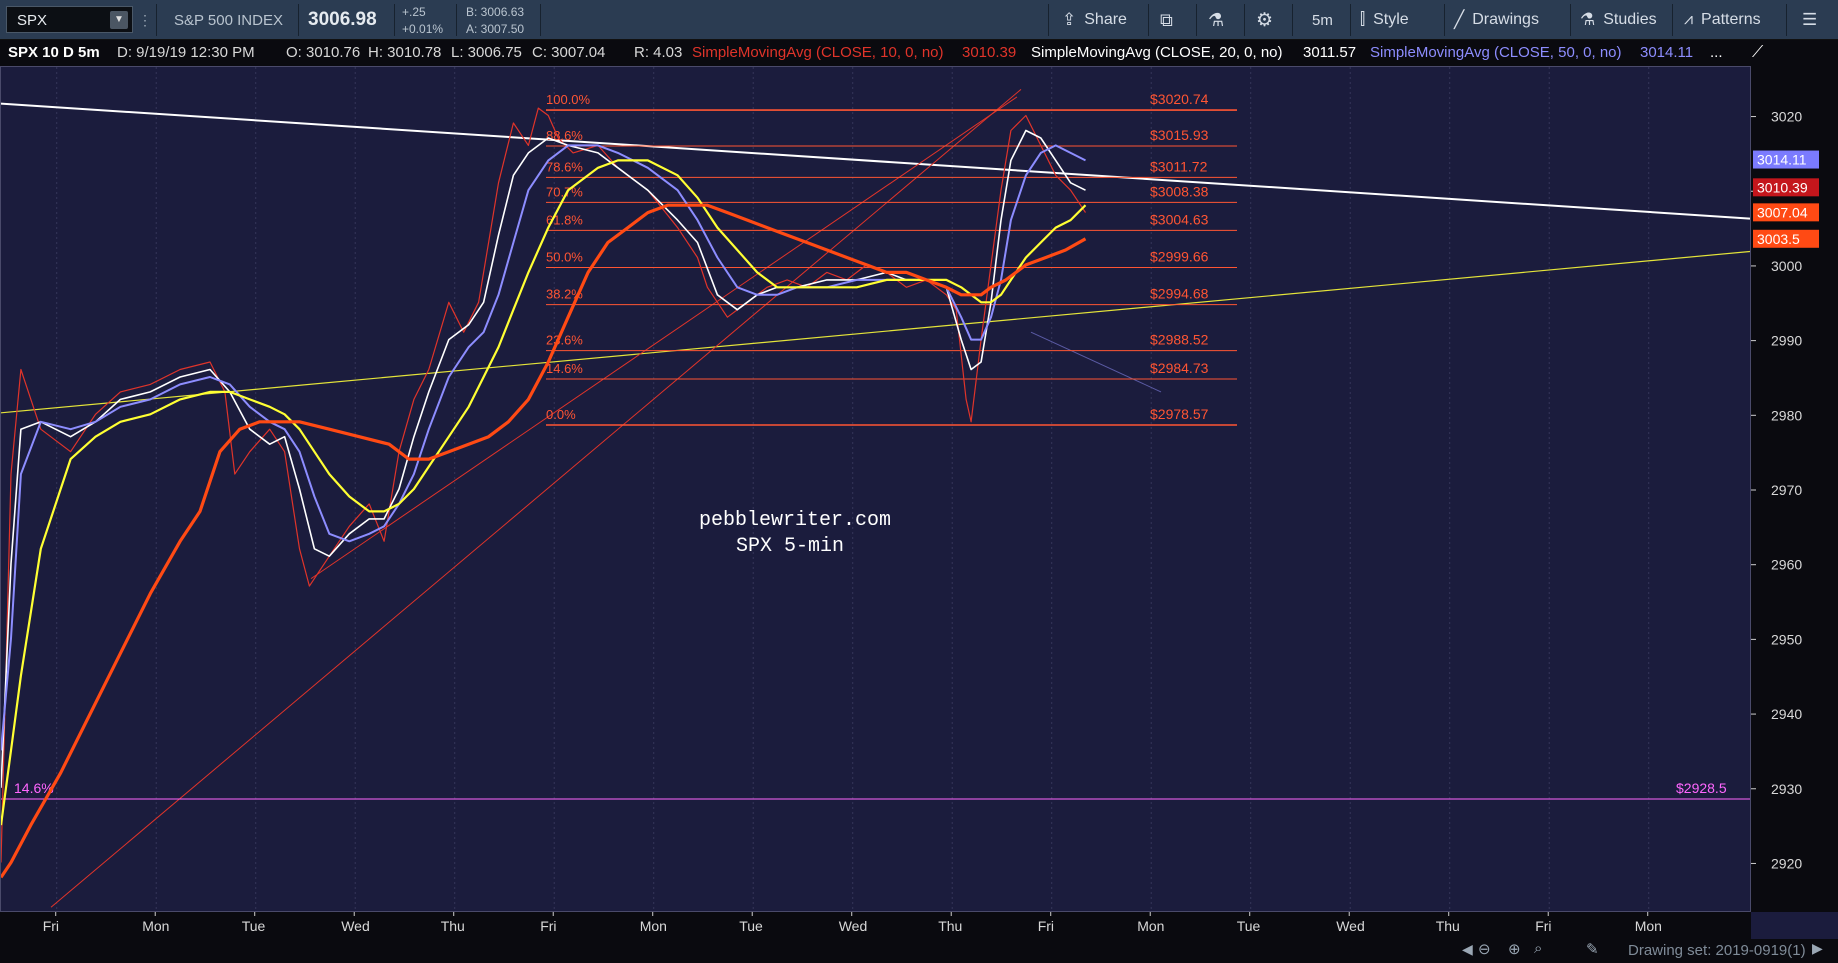 Image resolution: width=1838 pixels, height=963 pixels. Describe the element at coordinates (1179, 294) in the screenshot. I see `fib-level-price: $2994.68` at that location.